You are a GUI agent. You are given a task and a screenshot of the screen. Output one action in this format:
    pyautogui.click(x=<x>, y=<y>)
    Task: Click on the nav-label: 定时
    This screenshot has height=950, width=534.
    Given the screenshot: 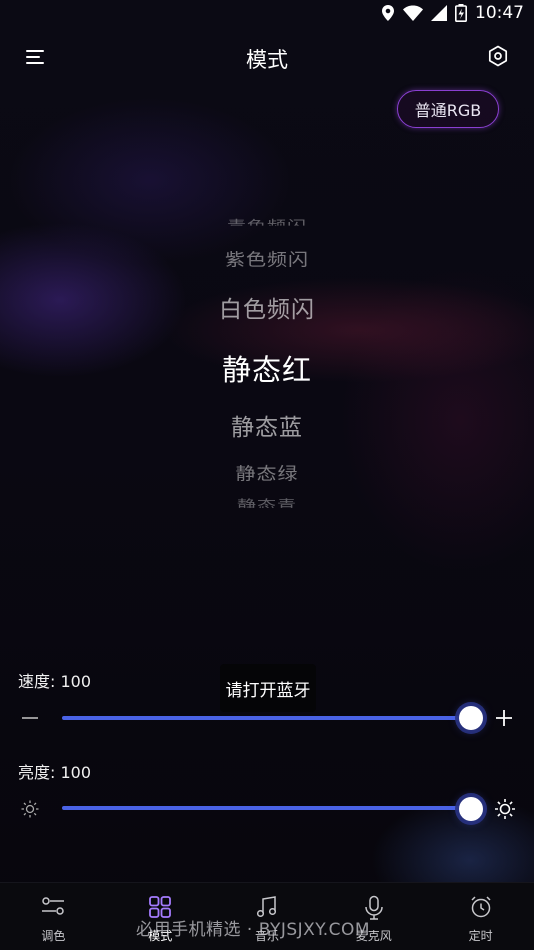 What is the action you would take?
    pyautogui.click(x=480, y=936)
    